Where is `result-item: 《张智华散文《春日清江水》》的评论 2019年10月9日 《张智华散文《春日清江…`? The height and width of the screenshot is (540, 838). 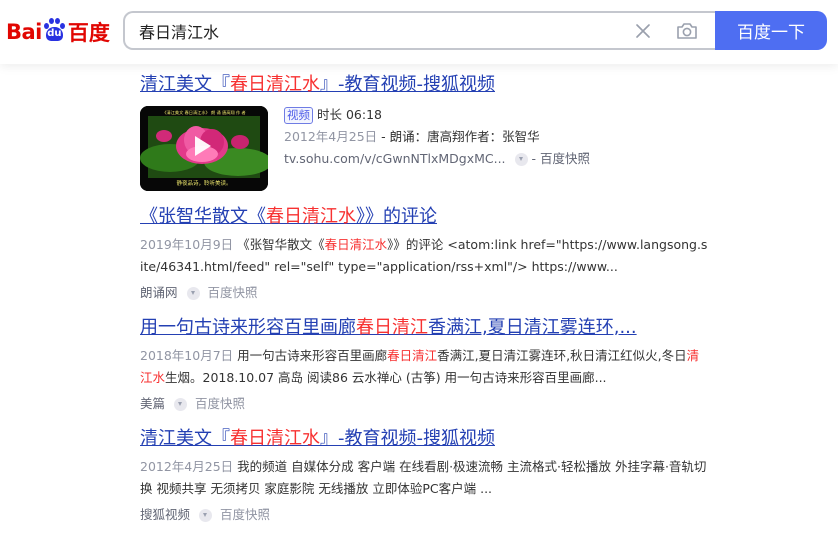
result-item: 《张智华散文《春日清江水》》的评论 2019年10月9日 《张智华散文《春日清江… is located at coordinates (425, 253).